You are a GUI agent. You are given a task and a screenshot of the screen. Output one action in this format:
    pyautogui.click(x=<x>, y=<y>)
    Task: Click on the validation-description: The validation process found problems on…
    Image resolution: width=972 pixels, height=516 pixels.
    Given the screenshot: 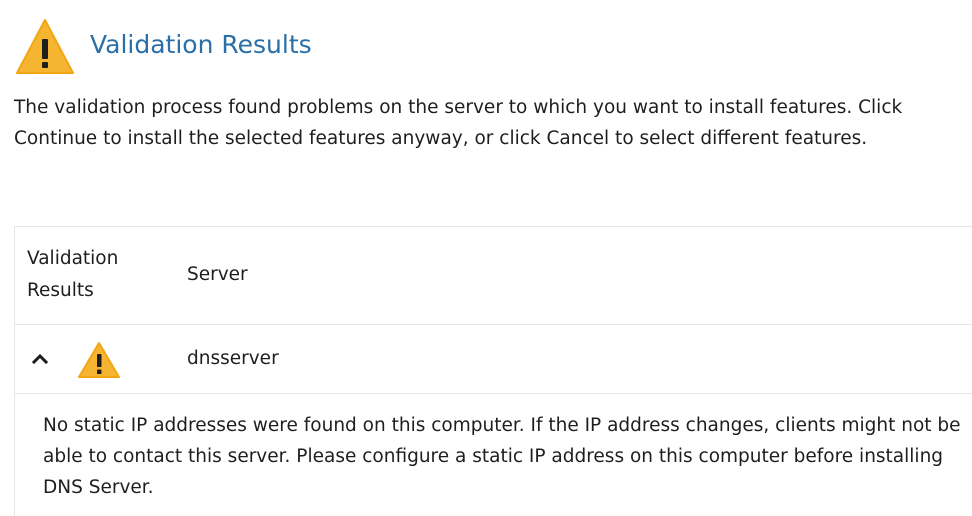 What is the action you would take?
    pyautogui.click(x=458, y=123)
    